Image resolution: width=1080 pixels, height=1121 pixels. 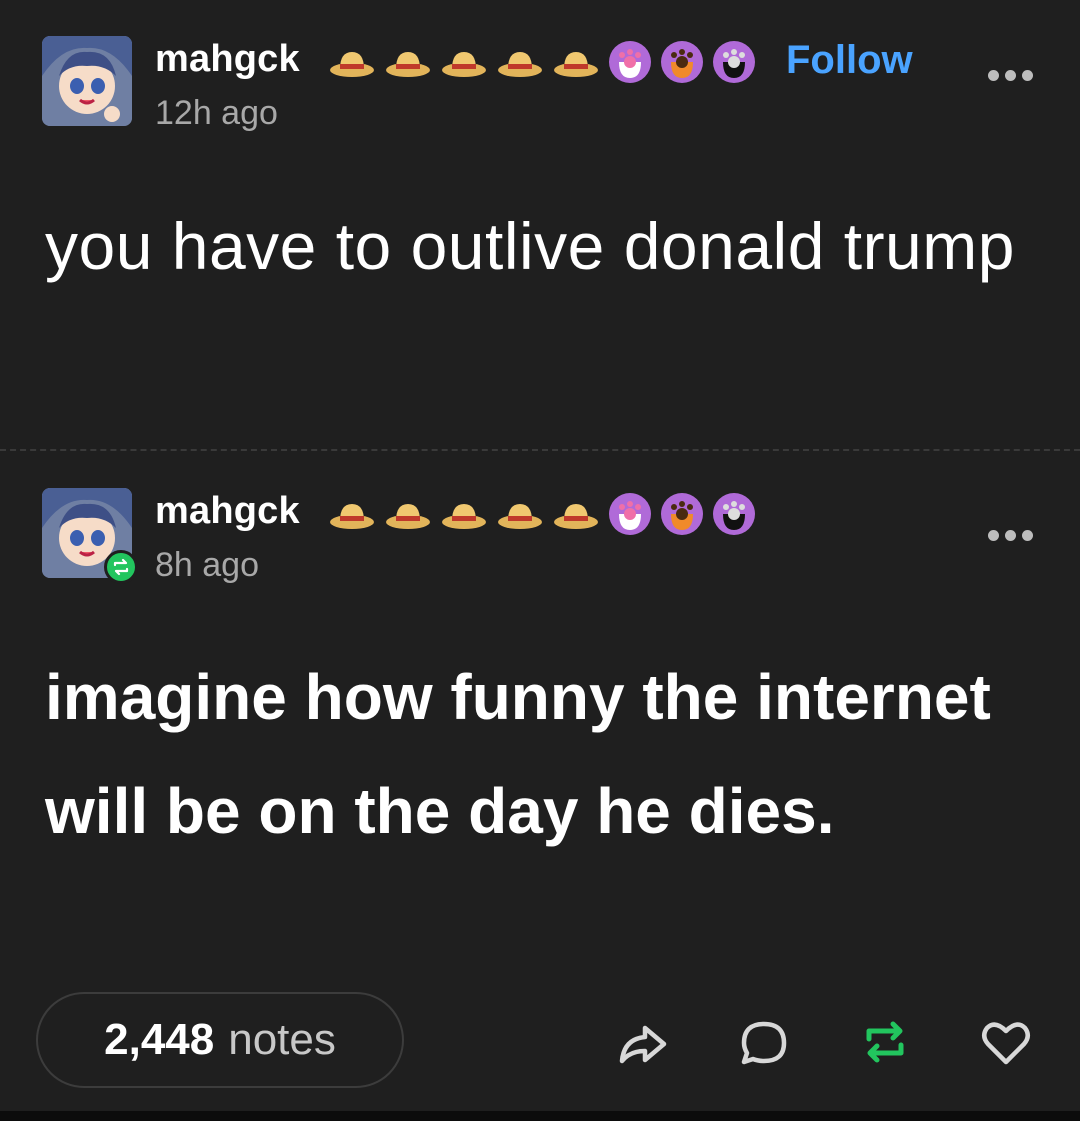 I want to click on post-timestamp: 8h ago, so click(x=207, y=565).